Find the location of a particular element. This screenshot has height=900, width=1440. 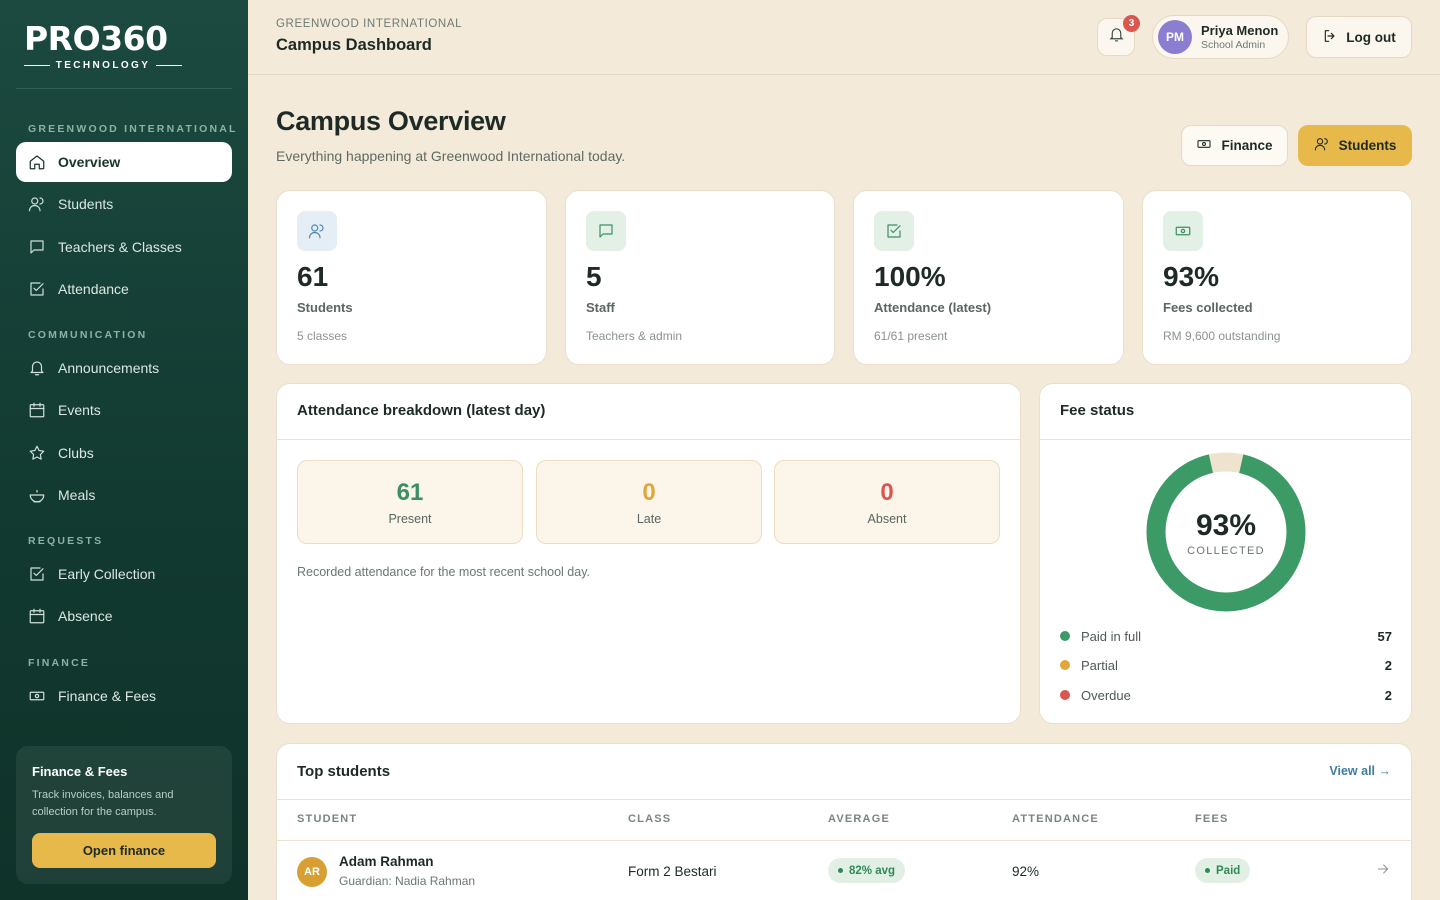

notifications-button: 3 is located at coordinates (1118, 35).